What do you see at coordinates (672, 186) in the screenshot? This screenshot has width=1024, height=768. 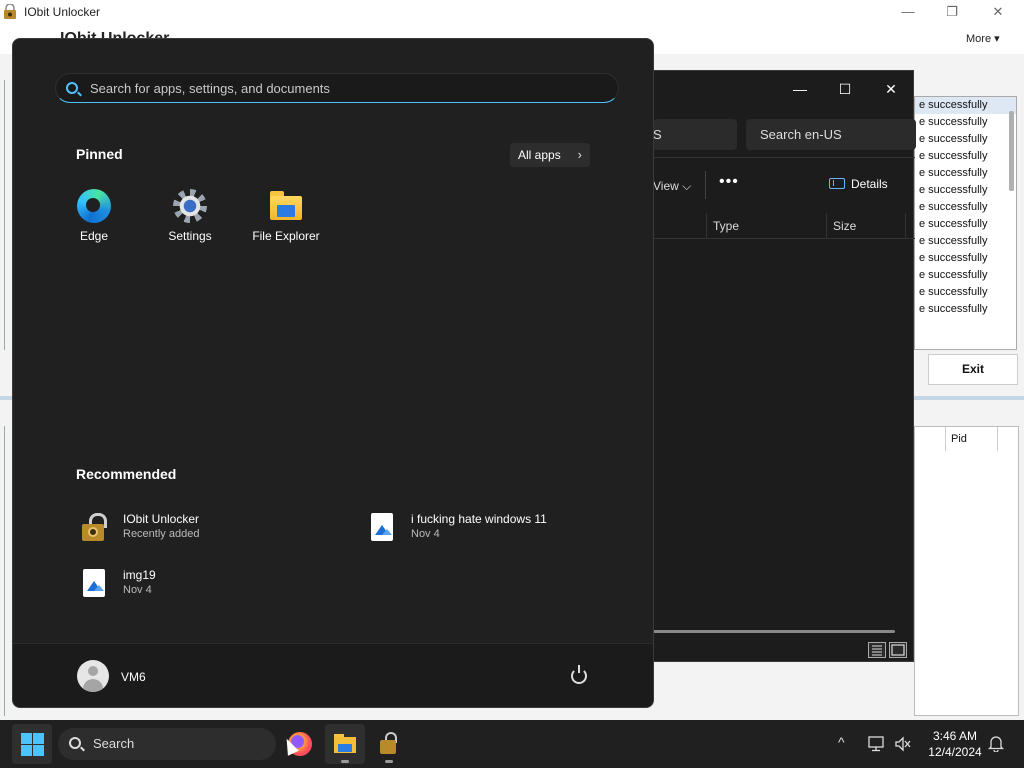 I see `view-menu-button: View ⌵` at bounding box center [672, 186].